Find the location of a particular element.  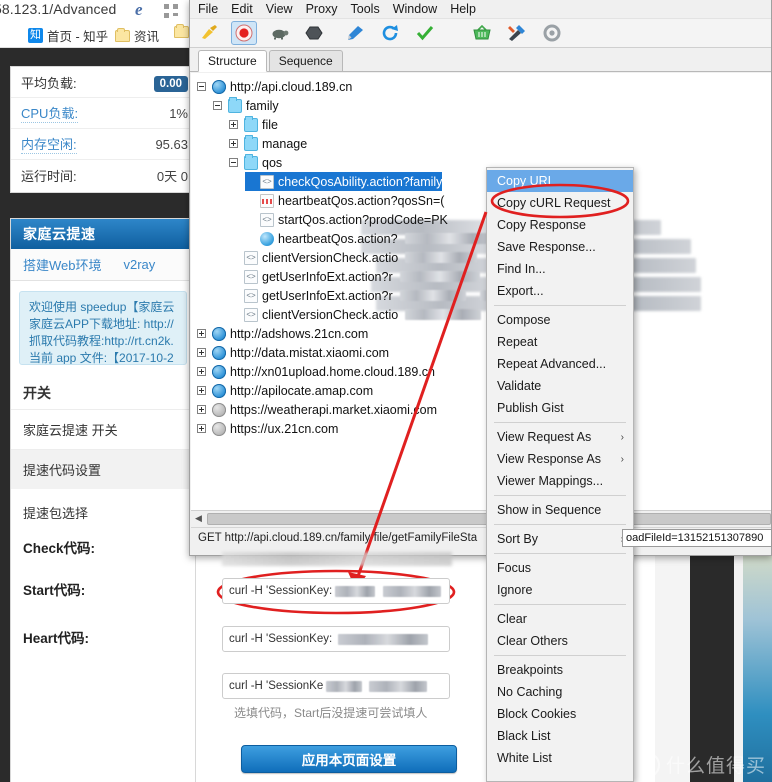

settings-gear-icon is located at coordinates (552, 33).